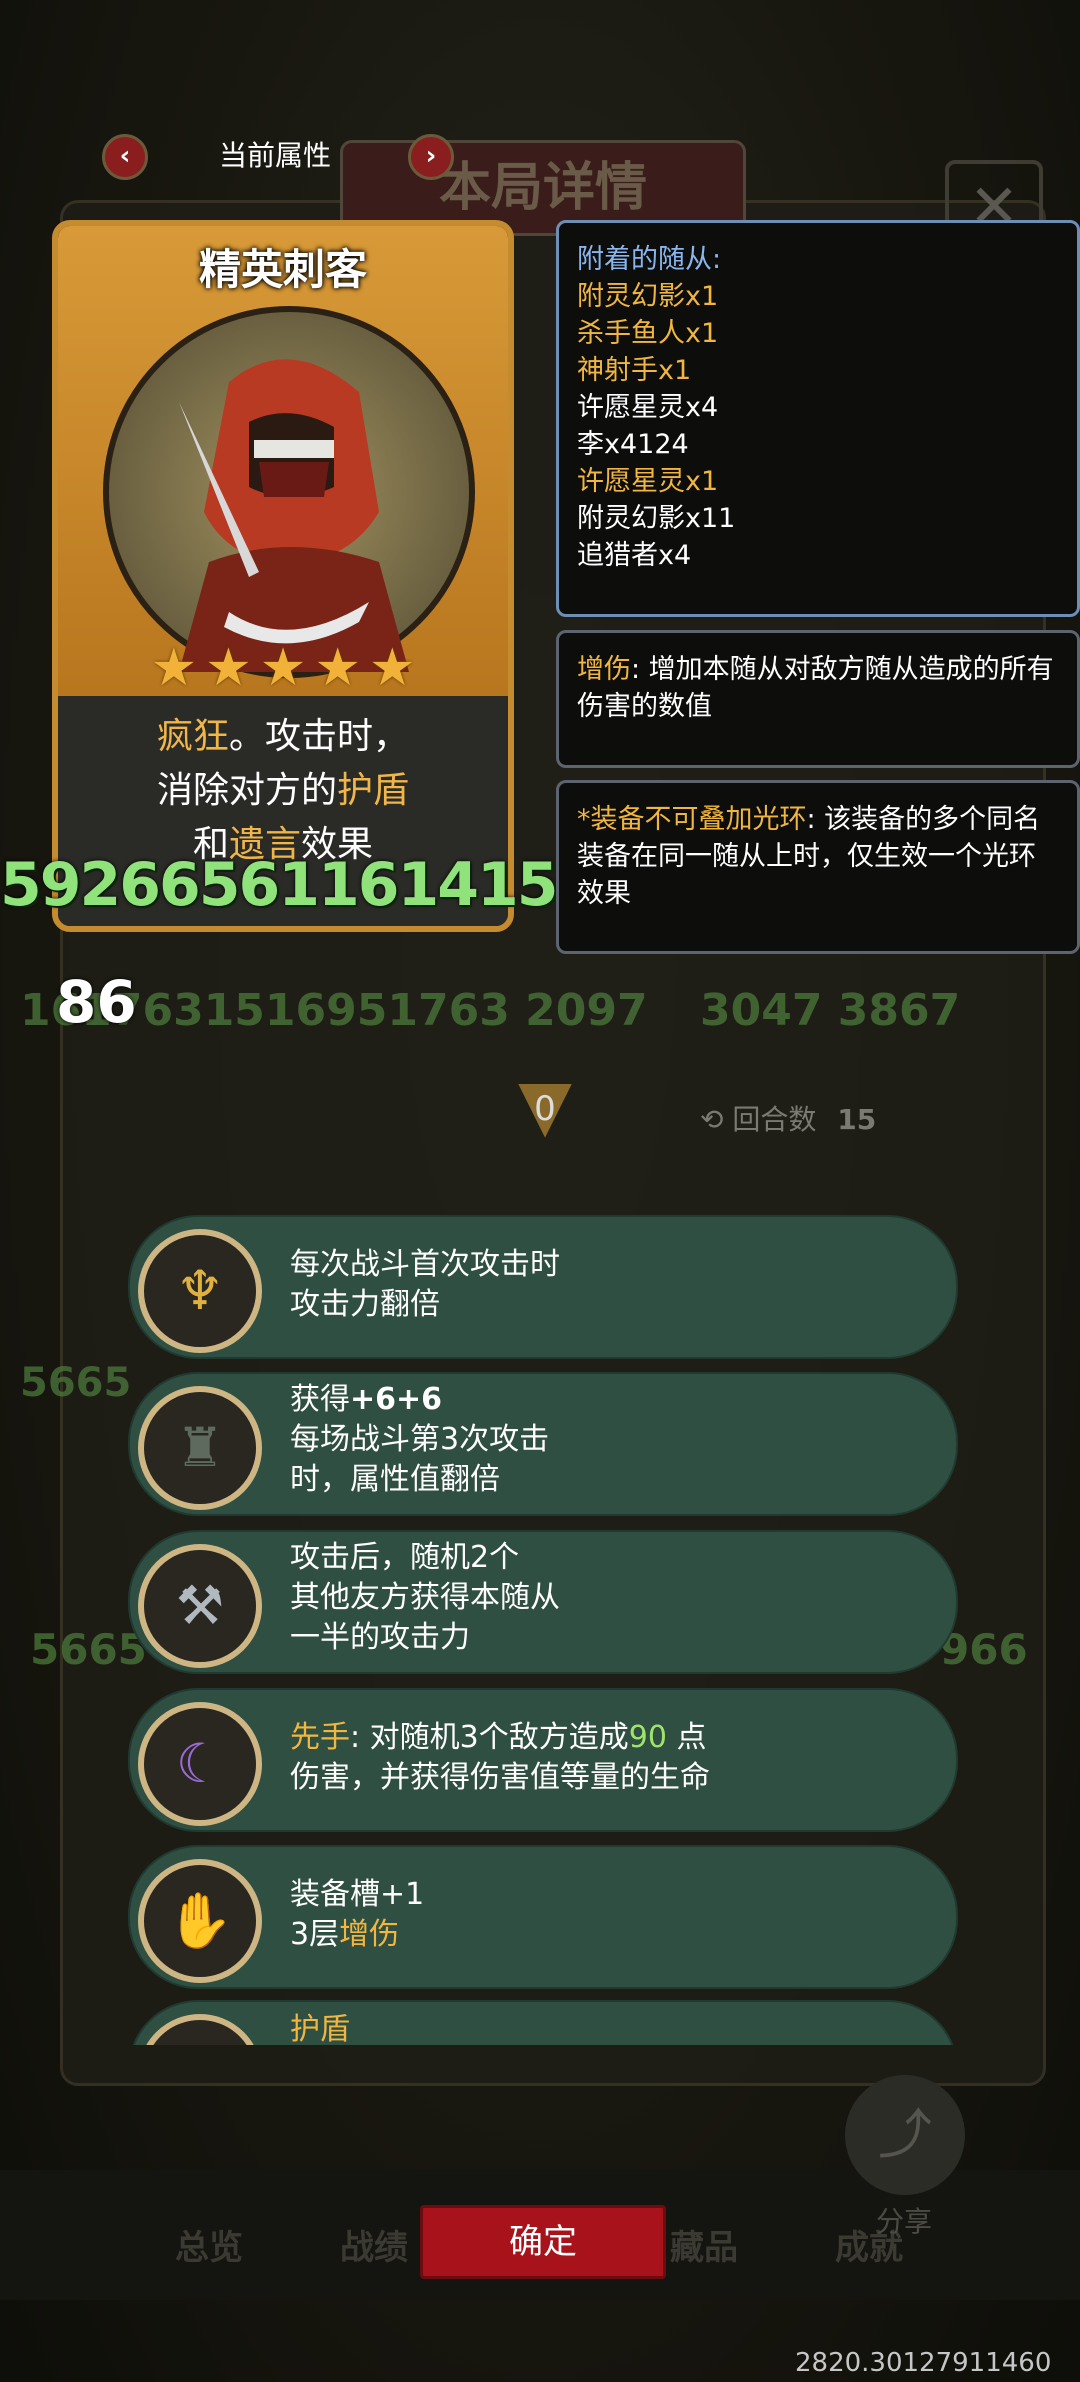 The height and width of the screenshot is (2382, 1080). Describe the element at coordinates (200, 1448) in the screenshot. I see `cloaked-figure-icon: ♜` at that location.